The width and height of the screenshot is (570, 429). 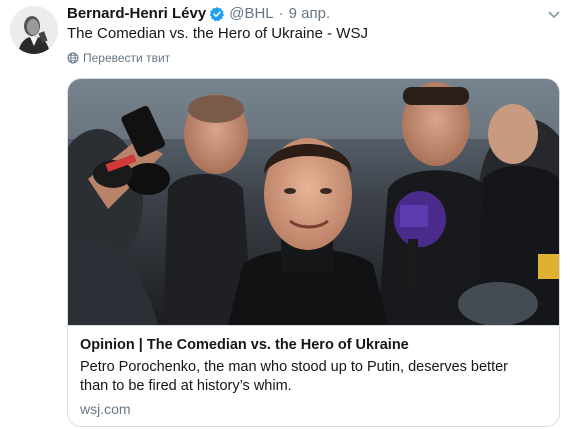 What do you see at coordinates (73, 58) in the screenshot?
I see `globe-icon` at bounding box center [73, 58].